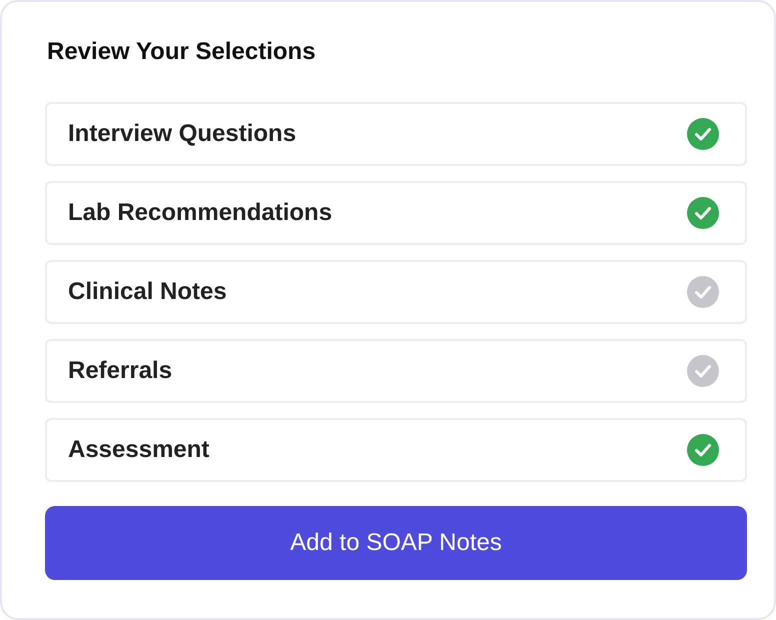 The width and height of the screenshot is (776, 620). Describe the element at coordinates (182, 52) in the screenshot. I see `card-title: Review Your Selections` at that location.